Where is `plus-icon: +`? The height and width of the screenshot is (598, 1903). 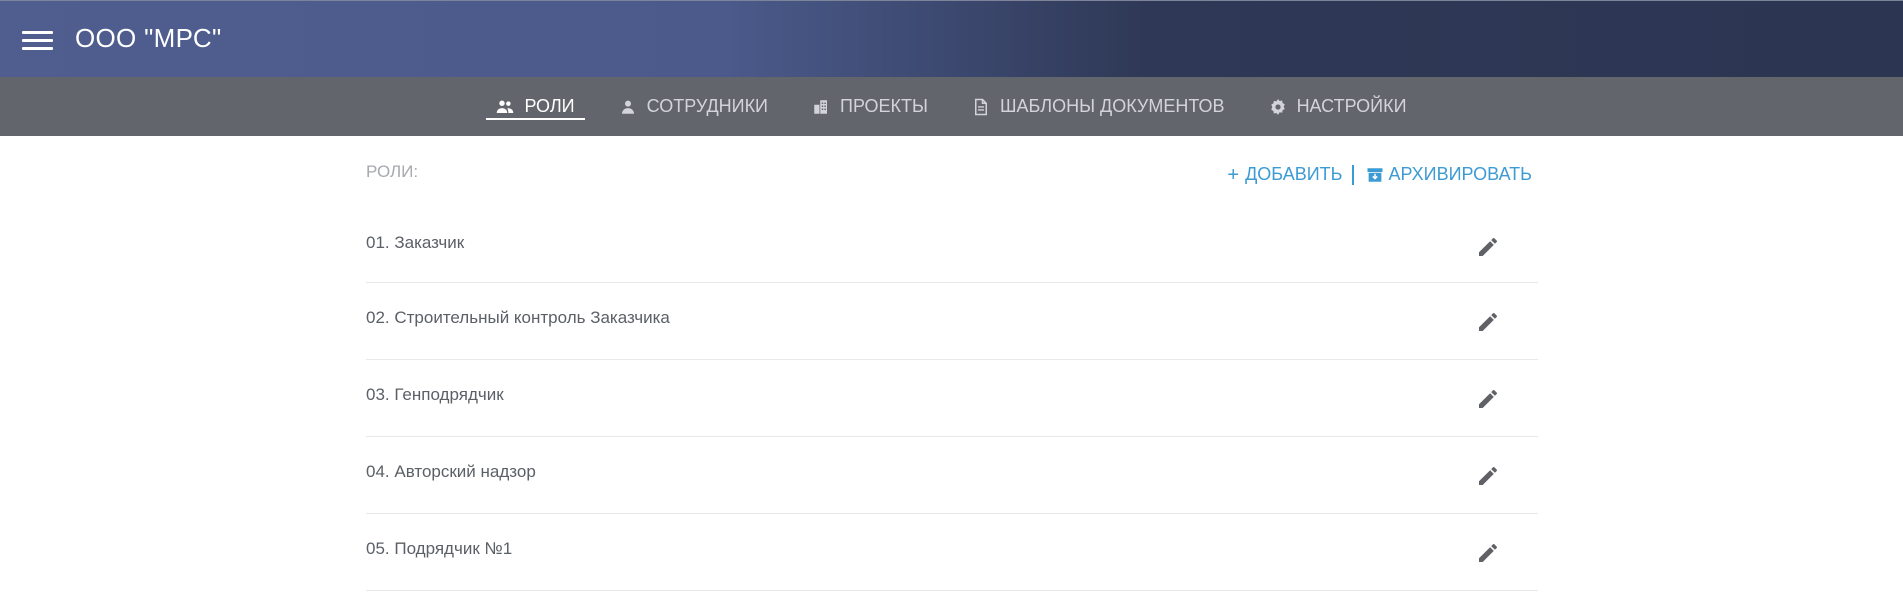
plus-icon: + is located at coordinates (1233, 174).